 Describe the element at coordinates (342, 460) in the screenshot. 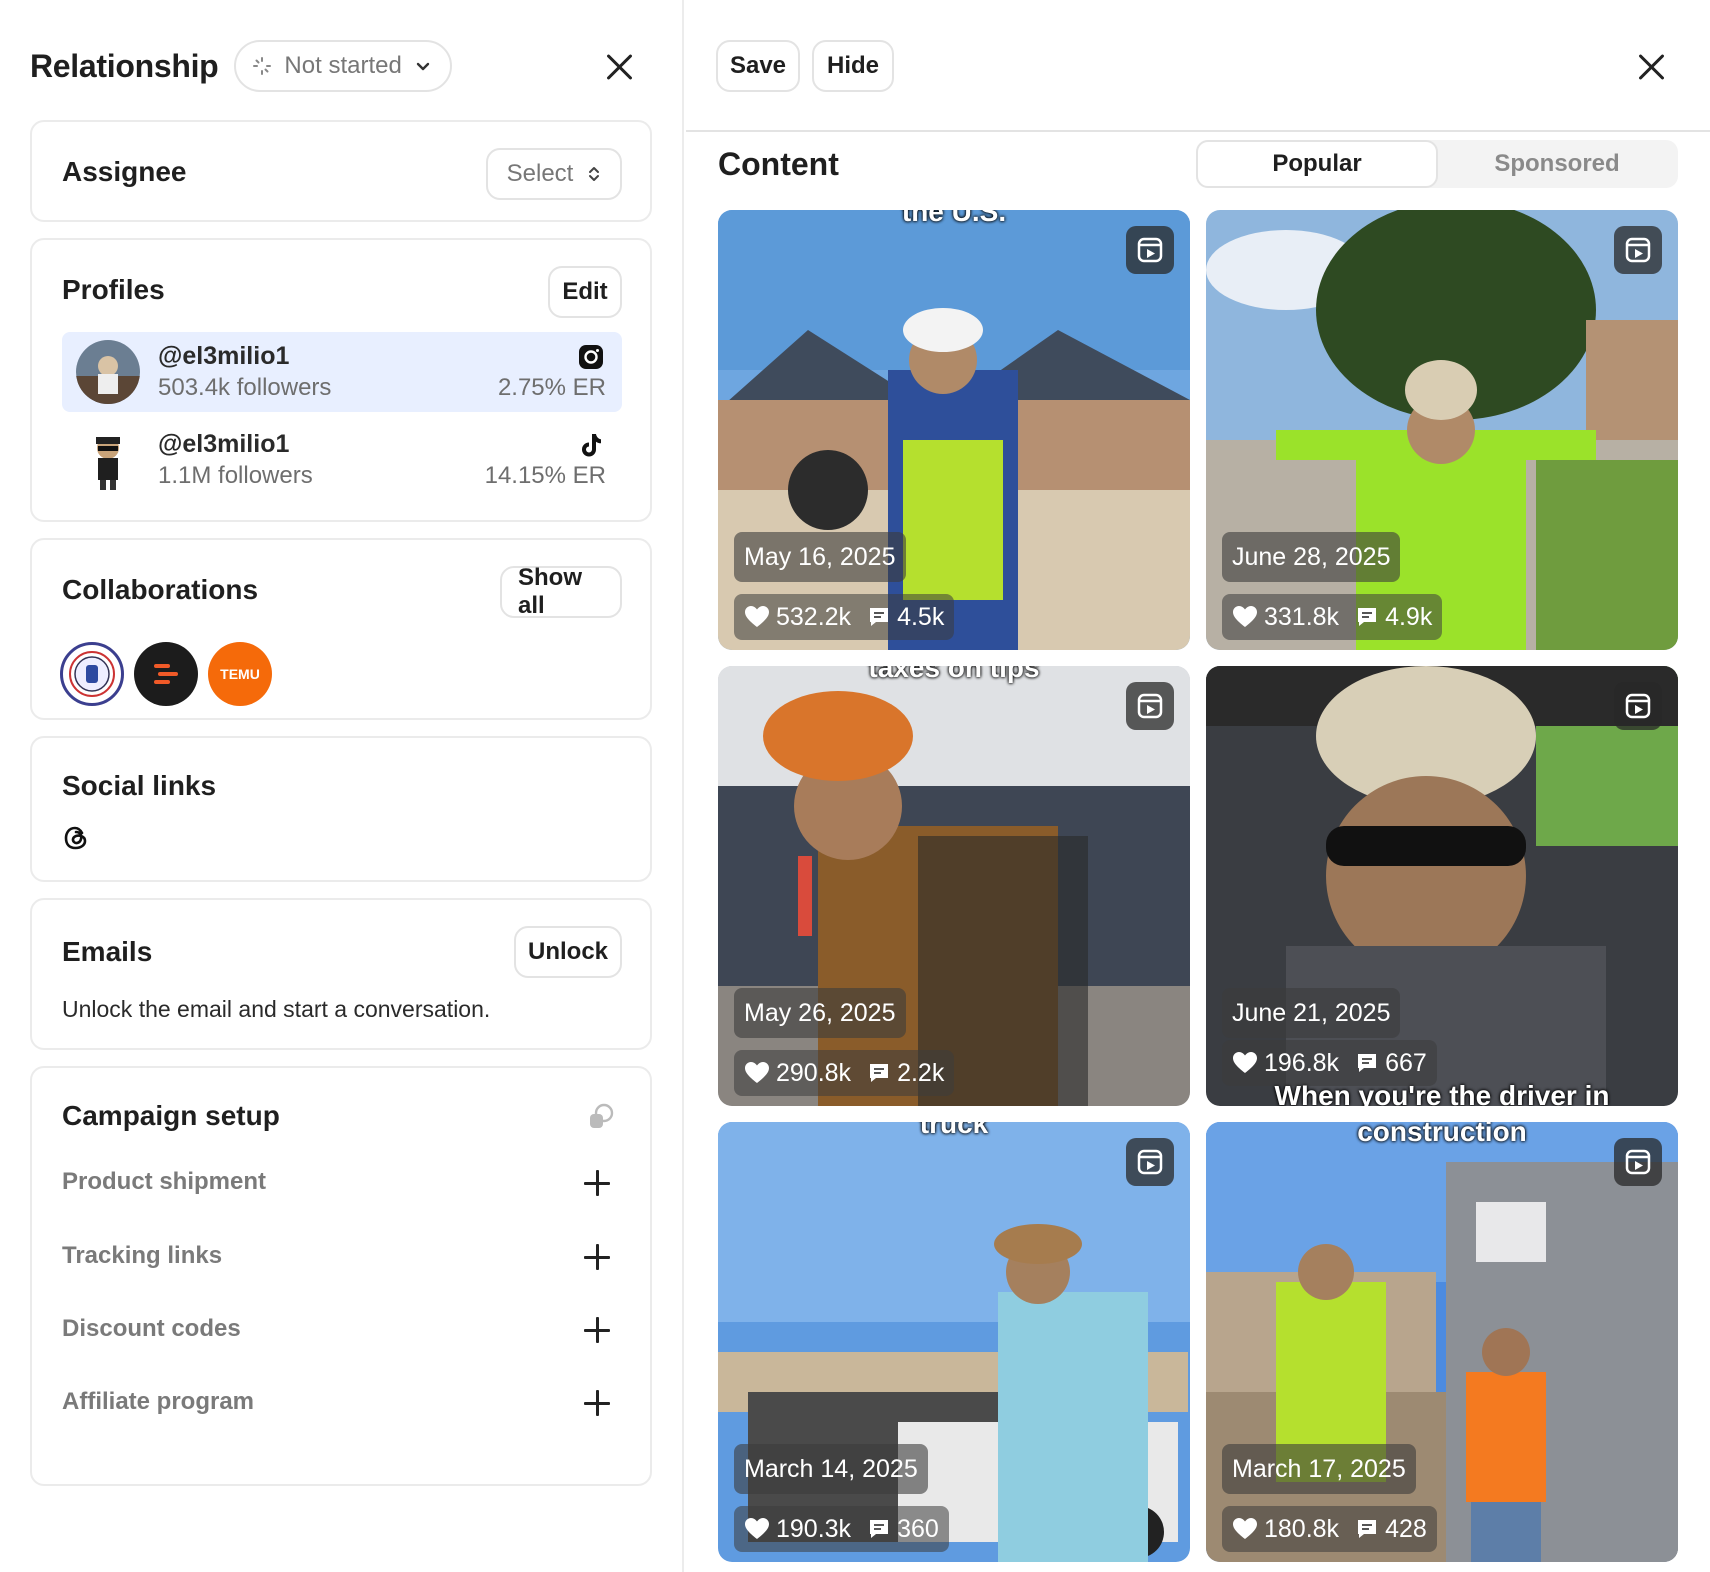

I see `profile-row-tiktok: @el3milio1 1.1M followers 14.15% ER` at that location.